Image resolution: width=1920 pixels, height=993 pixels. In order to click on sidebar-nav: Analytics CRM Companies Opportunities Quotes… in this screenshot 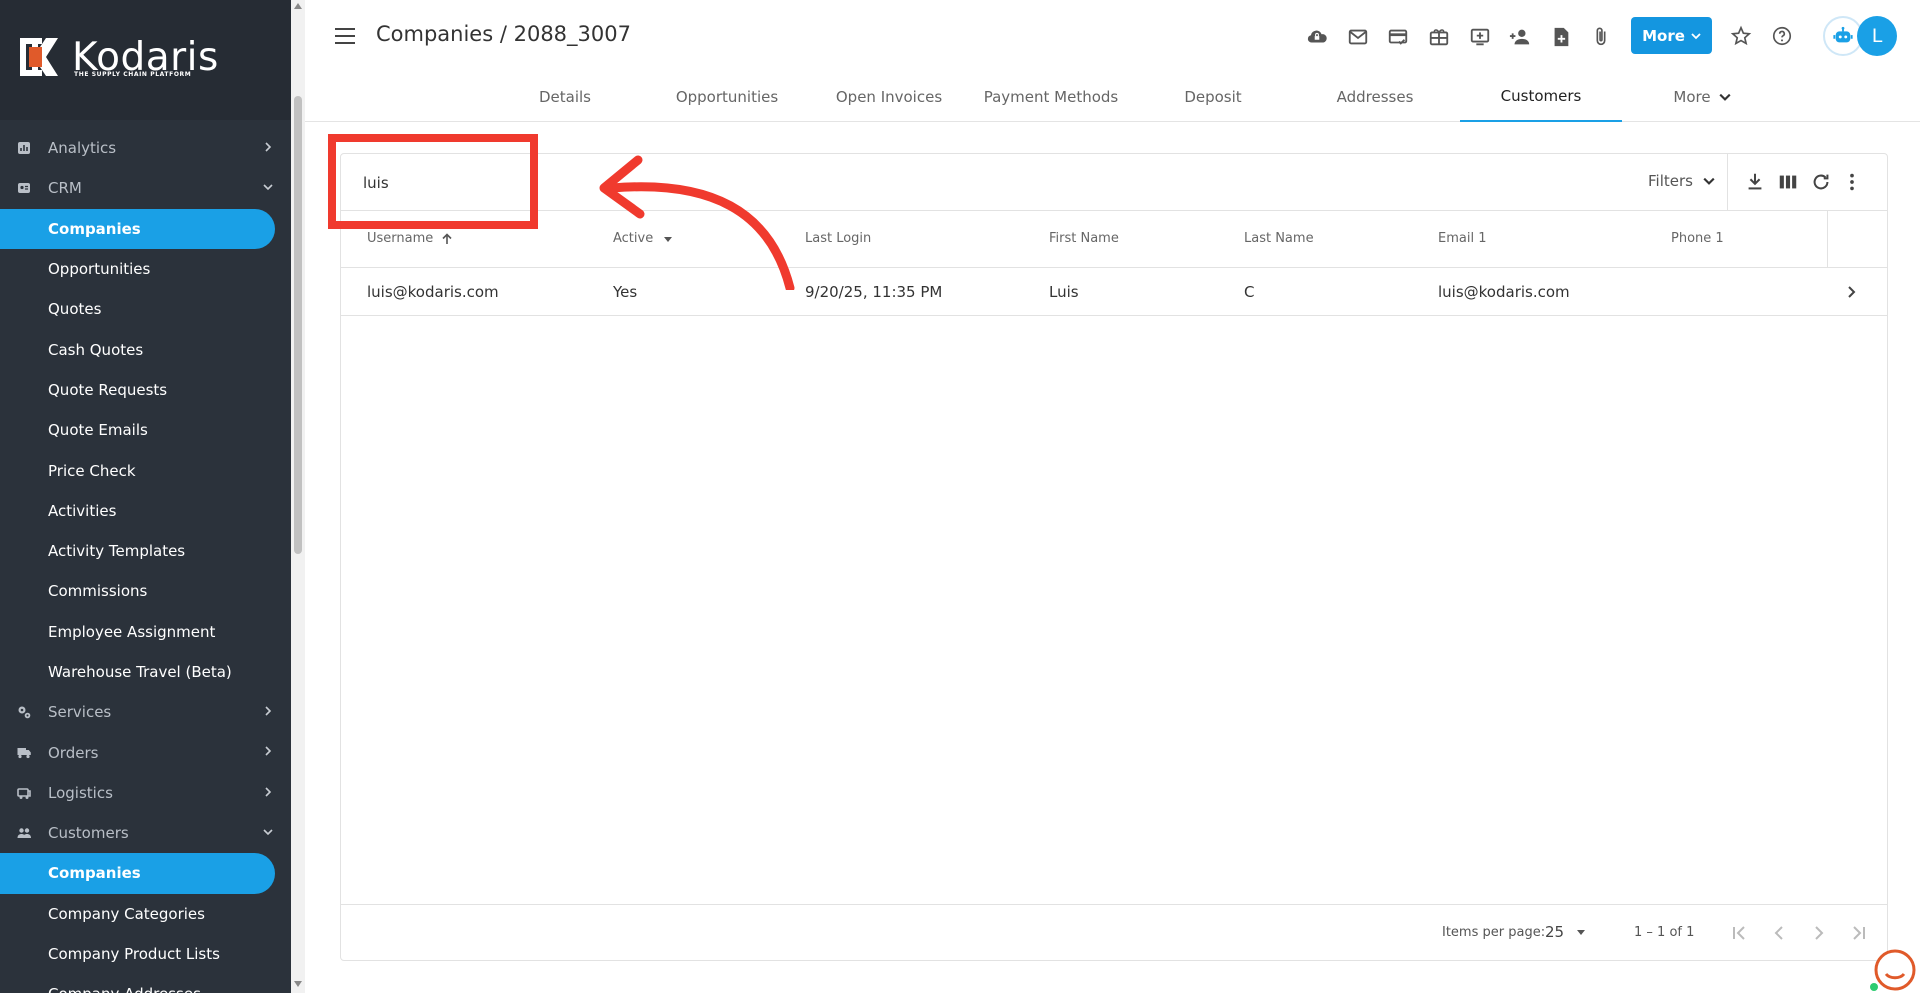, I will do `click(145, 560)`.